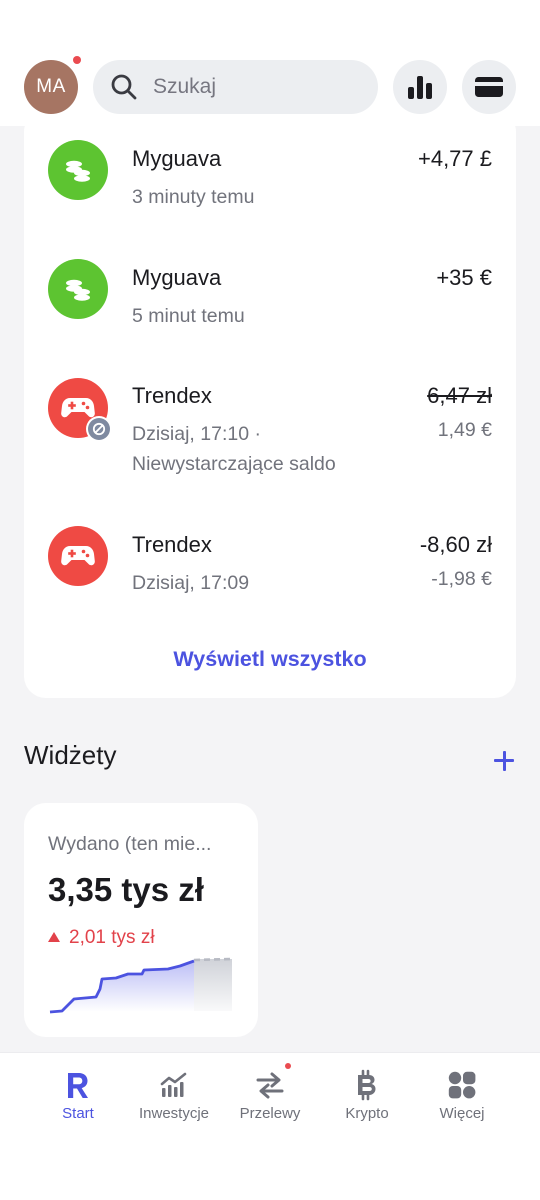  Describe the element at coordinates (141, 985) in the screenshot. I see `spending-sparkline` at that location.